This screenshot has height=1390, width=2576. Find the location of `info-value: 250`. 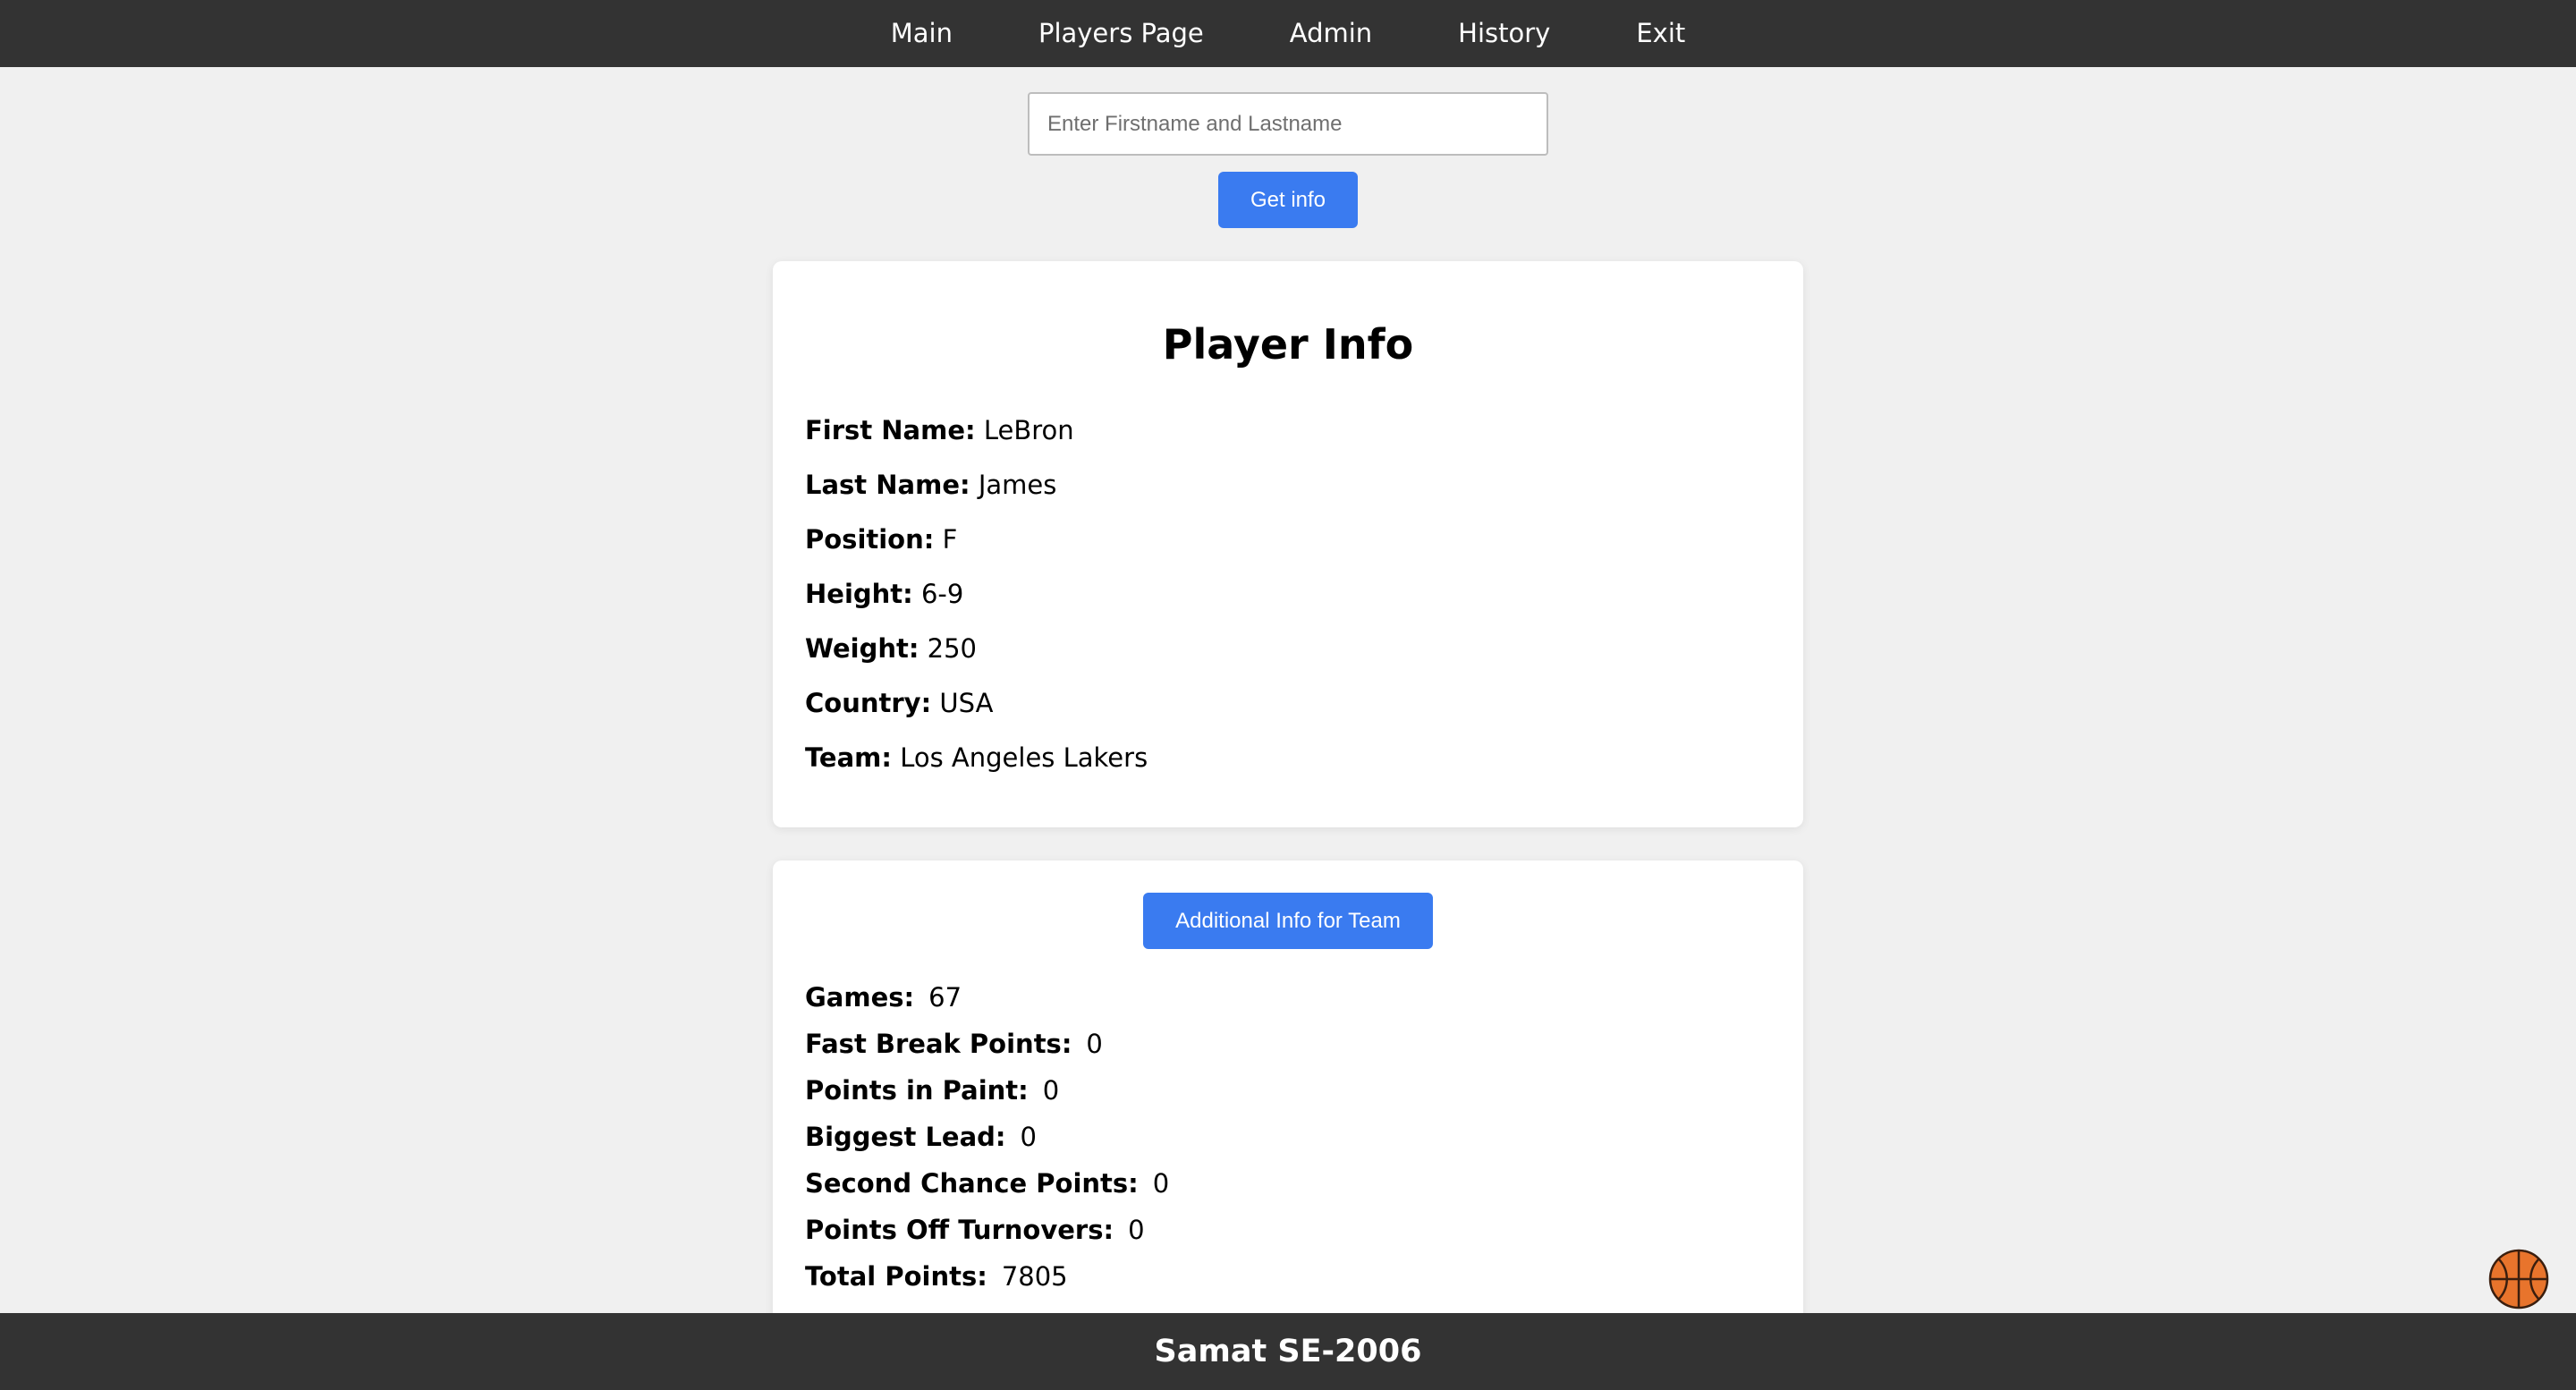

info-value: 250 is located at coordinates (952, 648).